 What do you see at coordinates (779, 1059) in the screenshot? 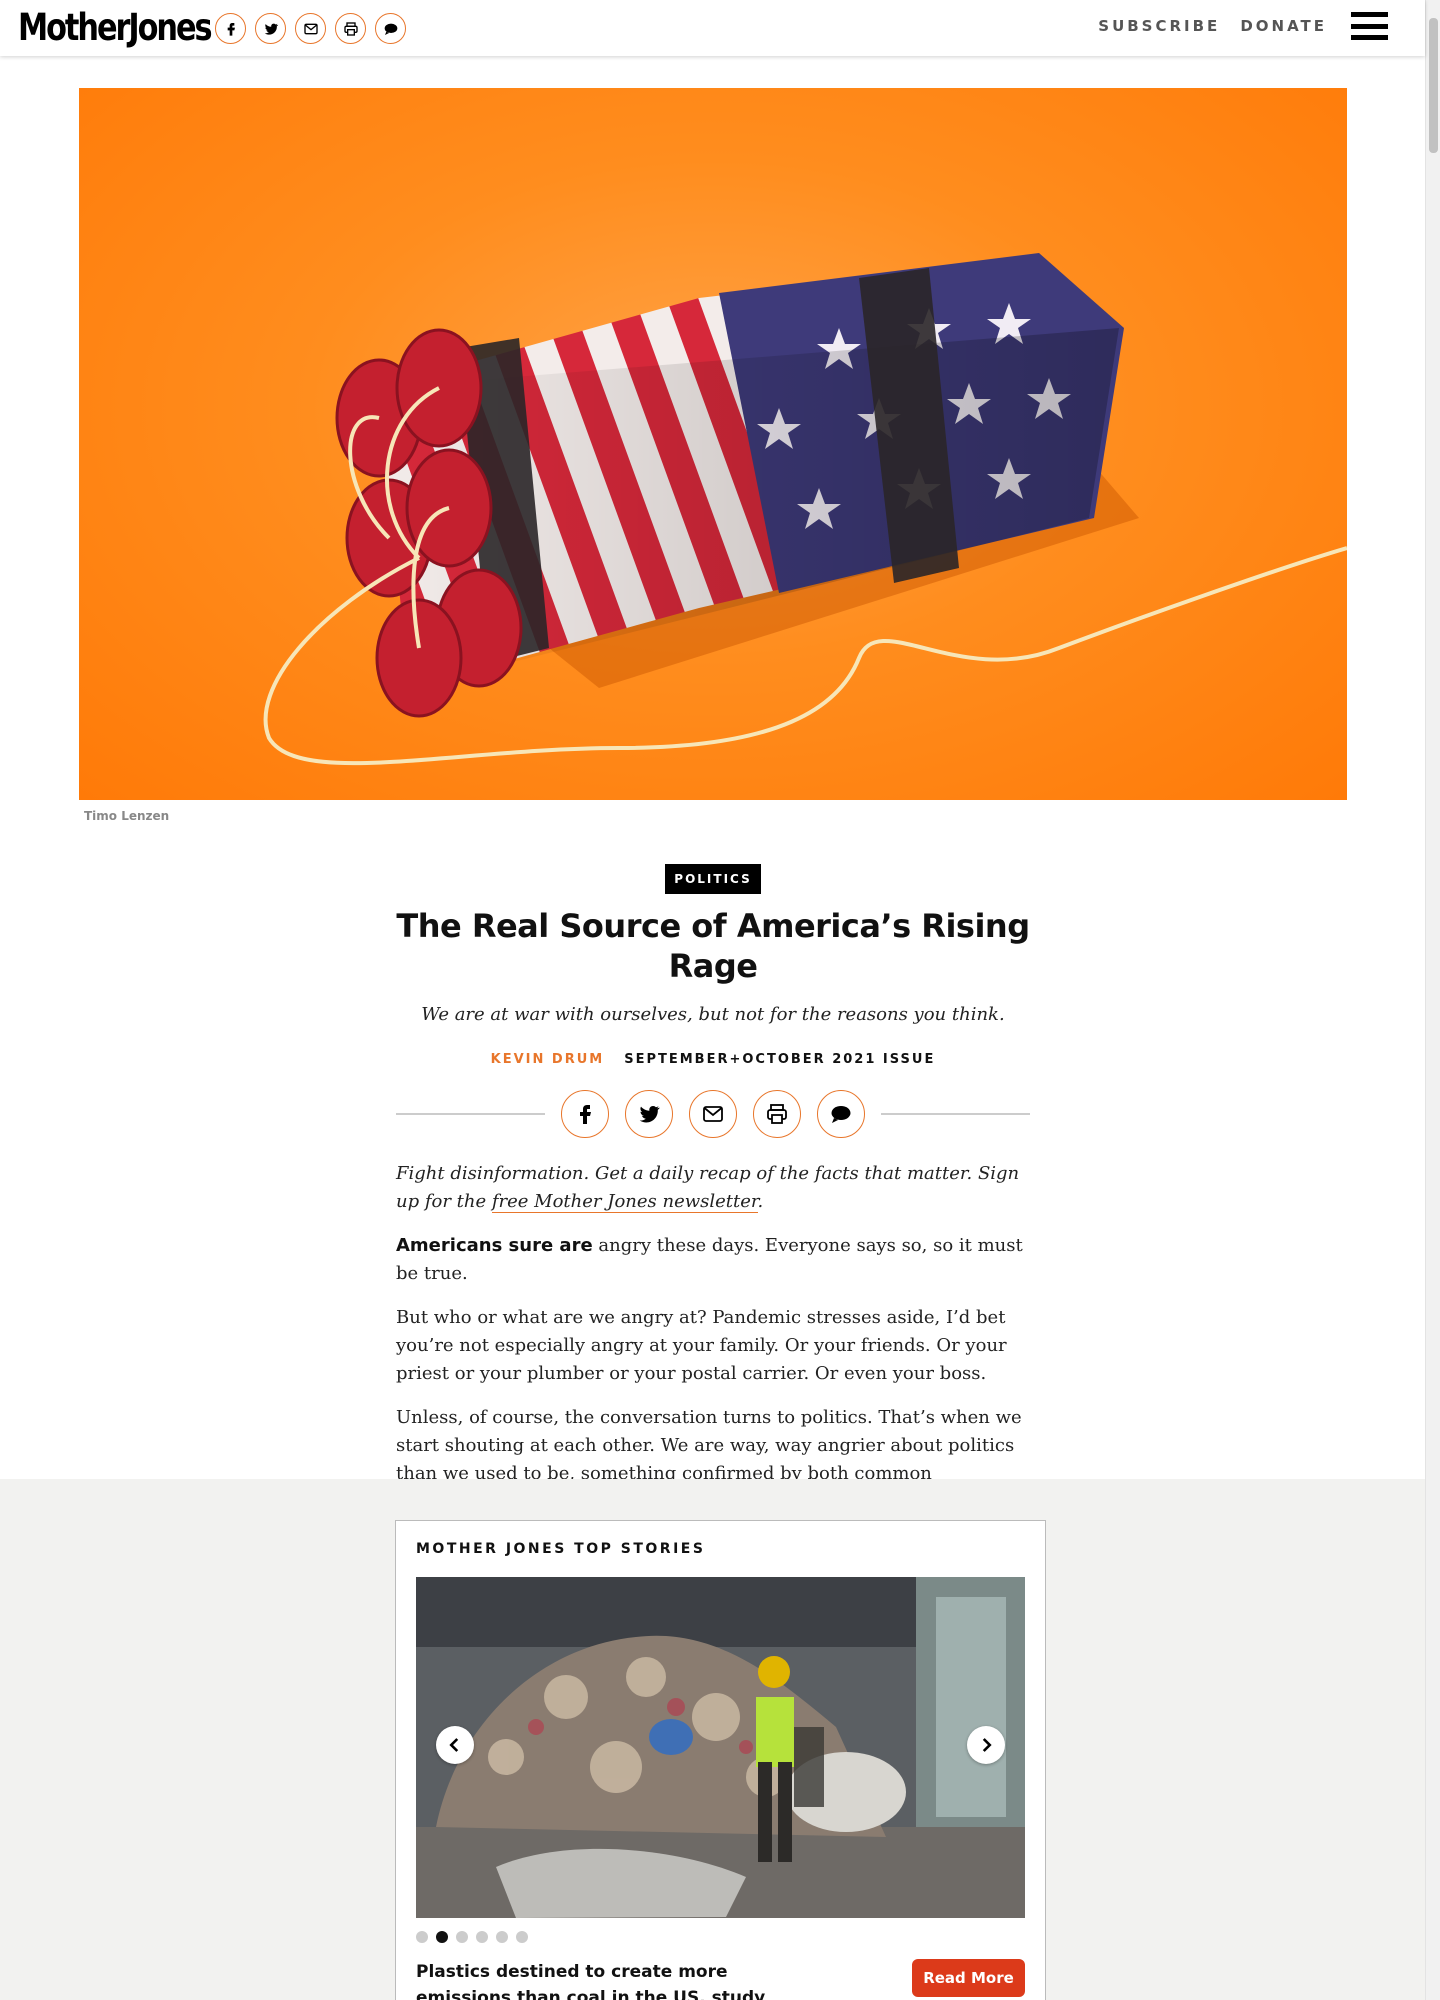
I see `issue-label: SEPTEMBER+OCTOBER 2021 ISSUE` at bounding box center [779, 1059].